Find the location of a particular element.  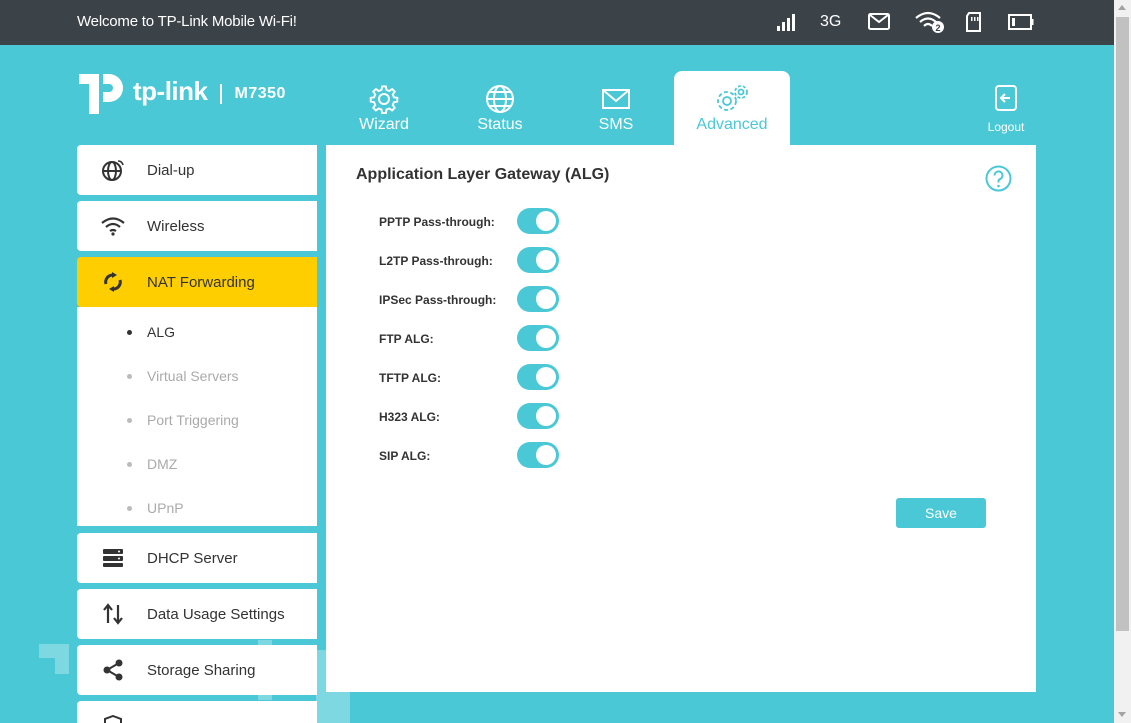

tab-sms: SMS is located at coordinates (616, 108).